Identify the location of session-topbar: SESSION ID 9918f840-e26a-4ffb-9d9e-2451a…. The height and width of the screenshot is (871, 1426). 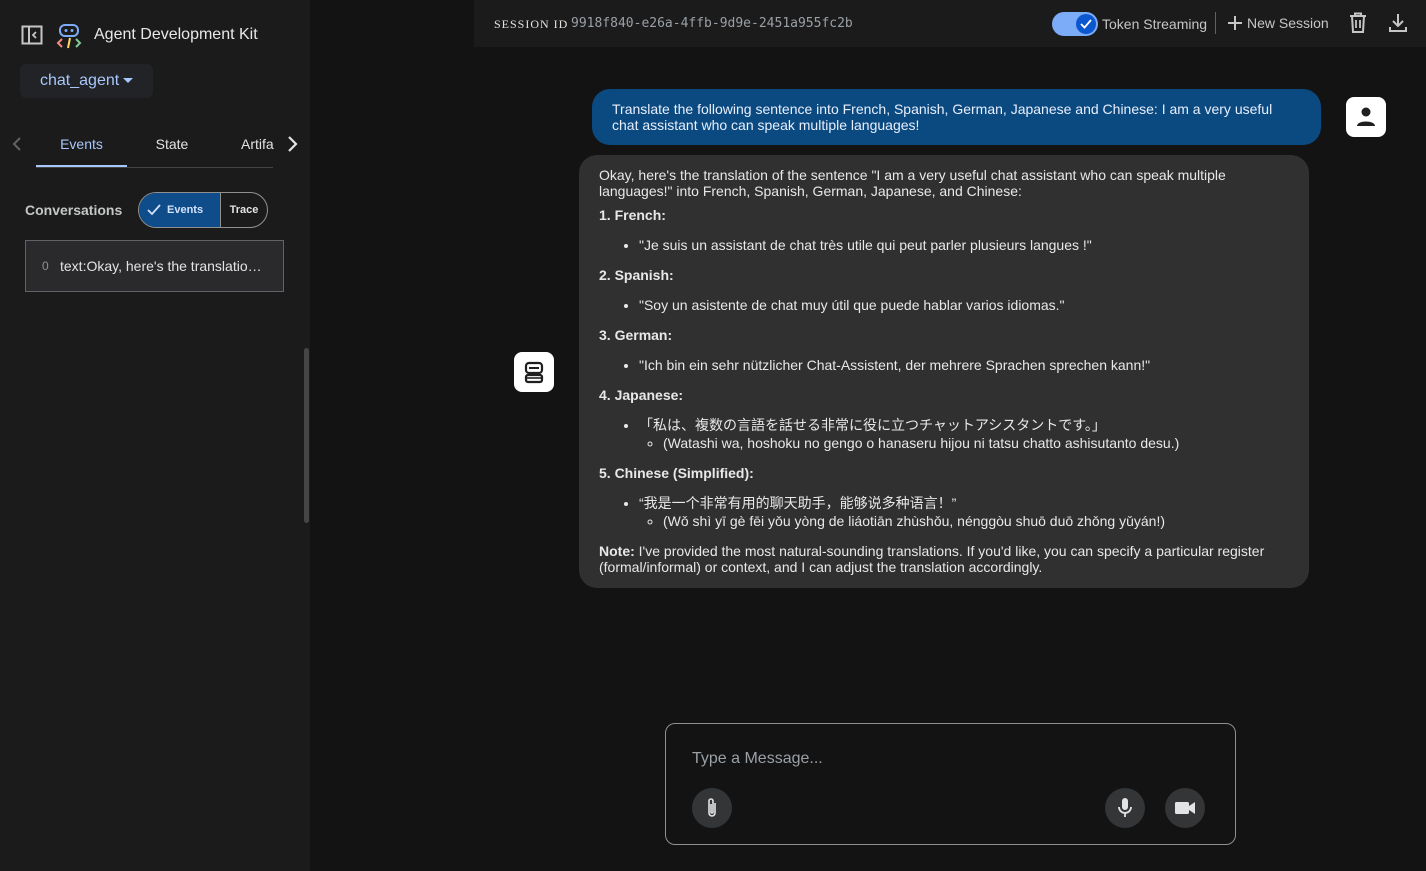
(950, 23).